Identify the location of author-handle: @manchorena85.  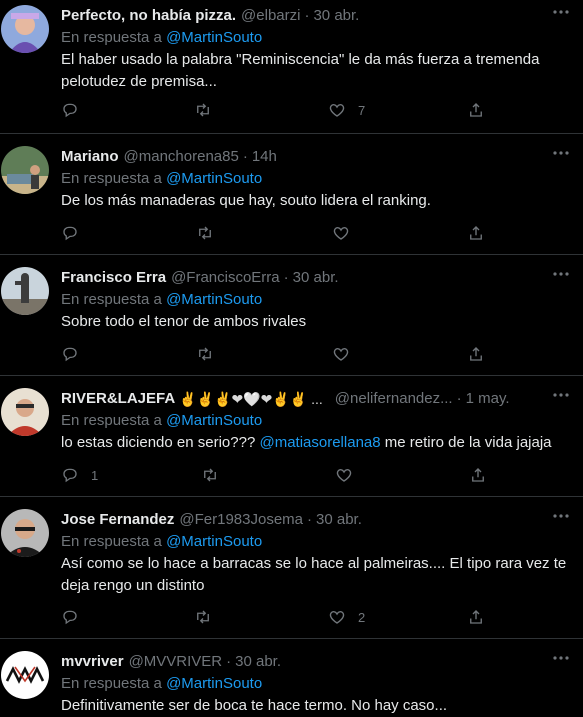
(181, 157).